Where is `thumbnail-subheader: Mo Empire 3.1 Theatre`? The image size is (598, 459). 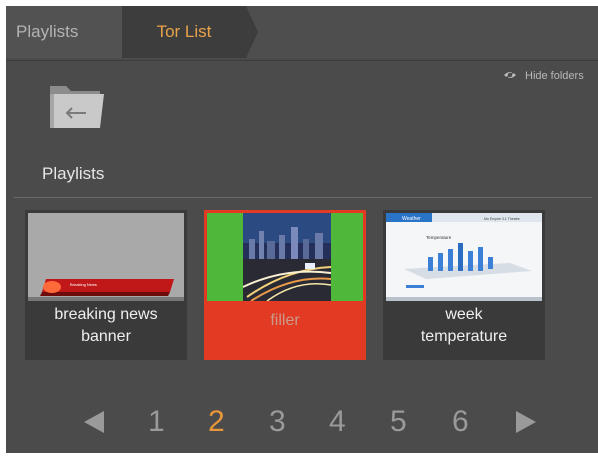 thumbnail-subheader: Mo Empire 3.1 Theatre is located at coordinates (502, 219).